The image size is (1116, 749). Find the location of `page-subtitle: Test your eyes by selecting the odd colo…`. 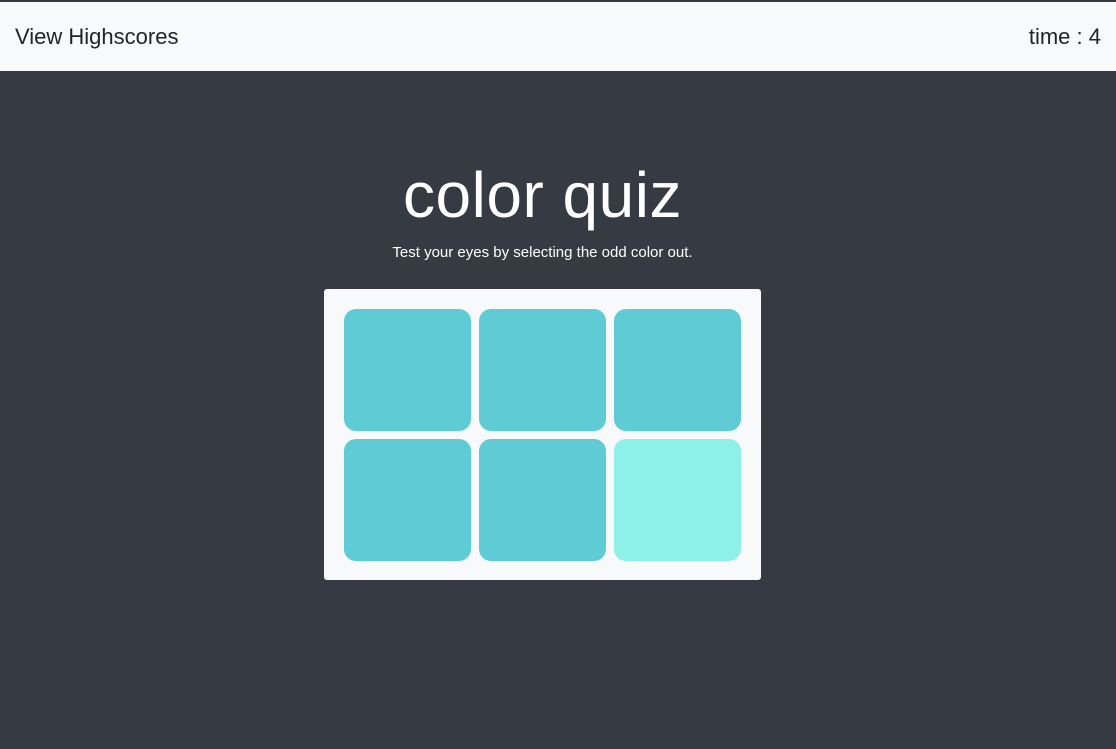

page-subtitle: Test your eyes by selecting the odd colo… is located at coordinates (542, 252).